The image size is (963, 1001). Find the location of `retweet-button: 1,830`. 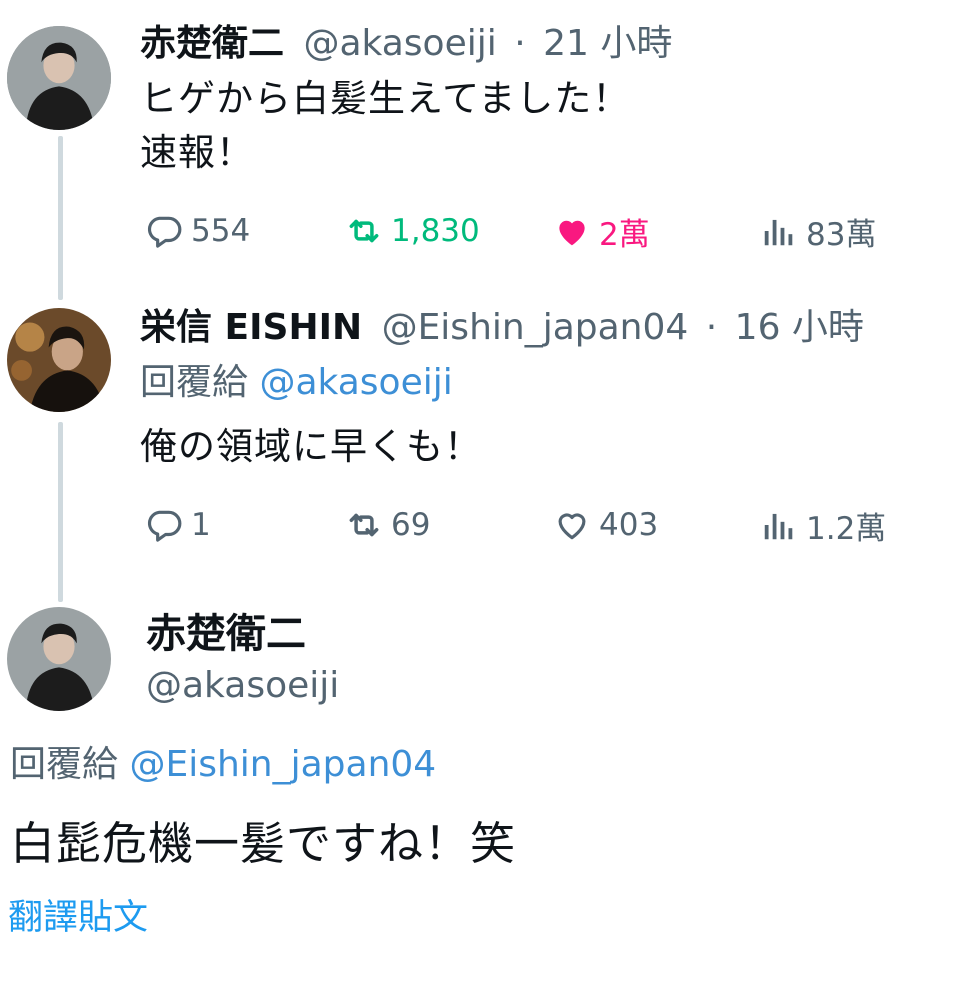

retweet-button: 1,830 is located at coordinates (412, 231).